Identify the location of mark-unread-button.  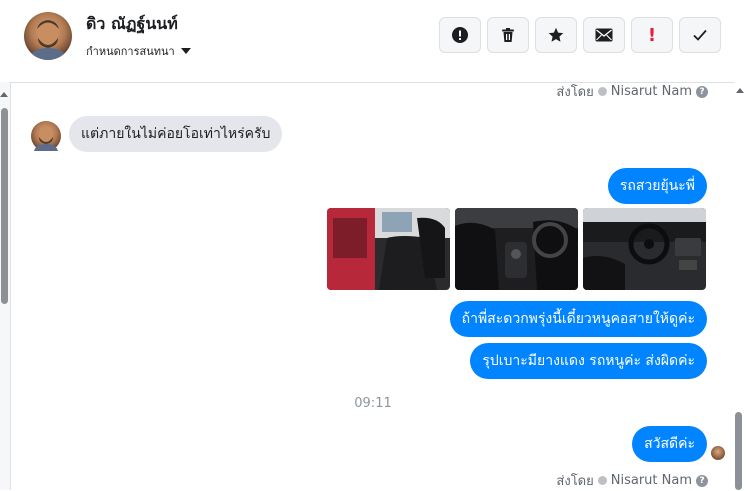
(604, 35).